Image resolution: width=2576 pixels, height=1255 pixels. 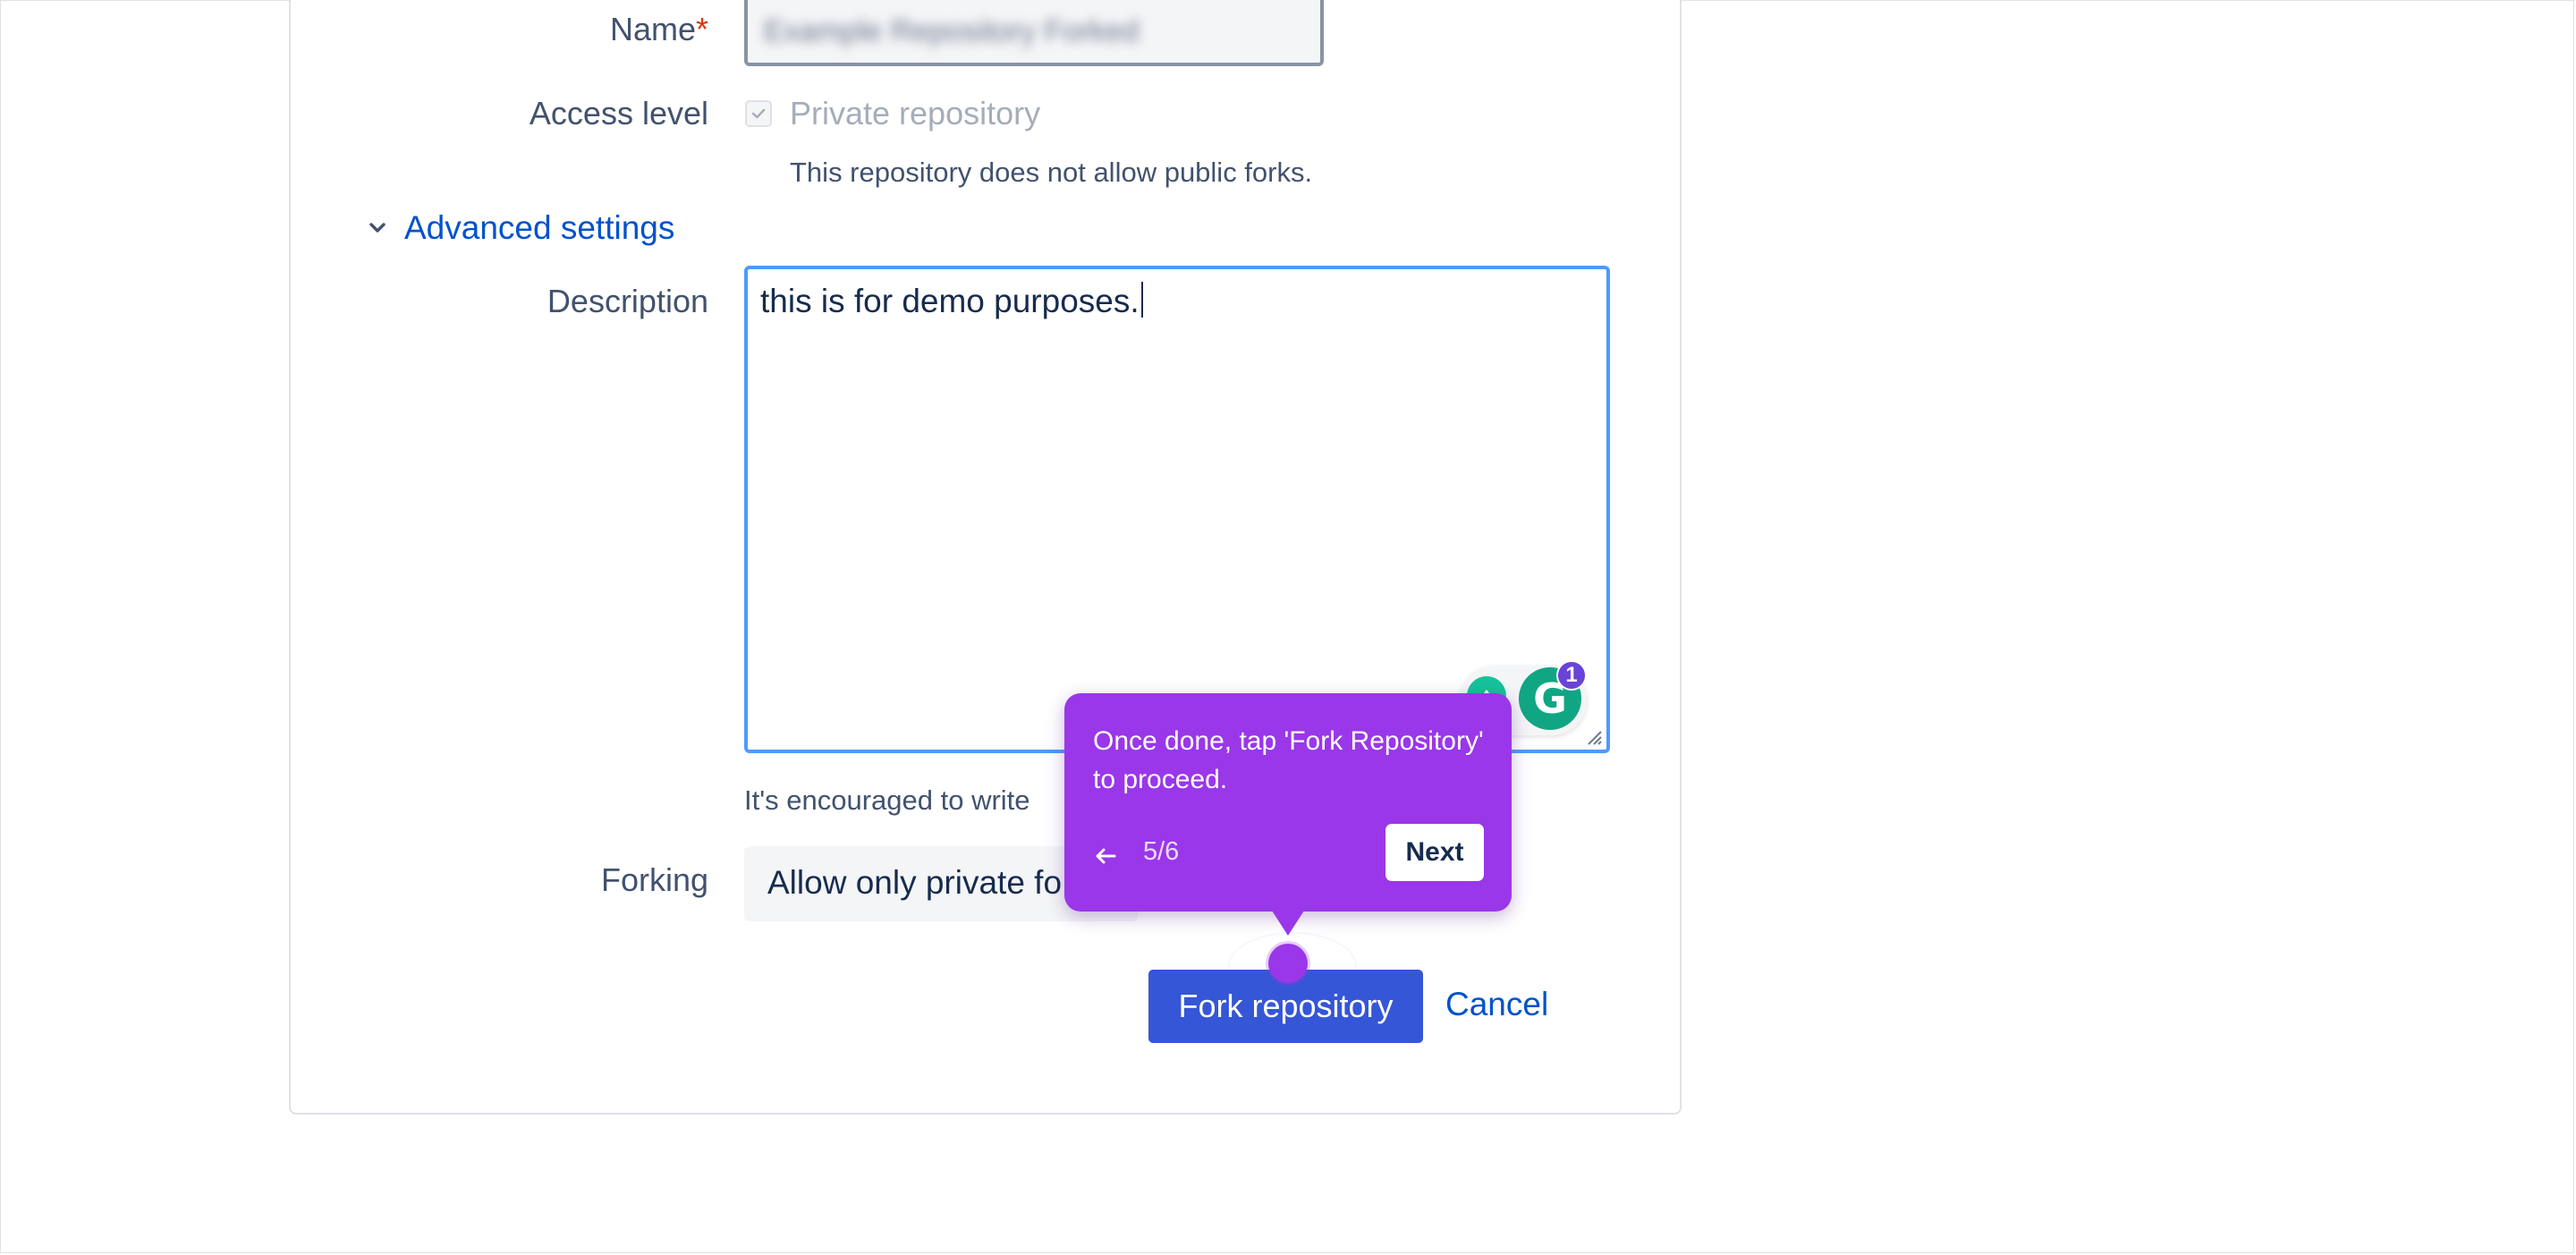 What do you see at coordinates (377, 228) in the screenshot?
I see `chevron-down-icon` at bounding box center [377, 228].